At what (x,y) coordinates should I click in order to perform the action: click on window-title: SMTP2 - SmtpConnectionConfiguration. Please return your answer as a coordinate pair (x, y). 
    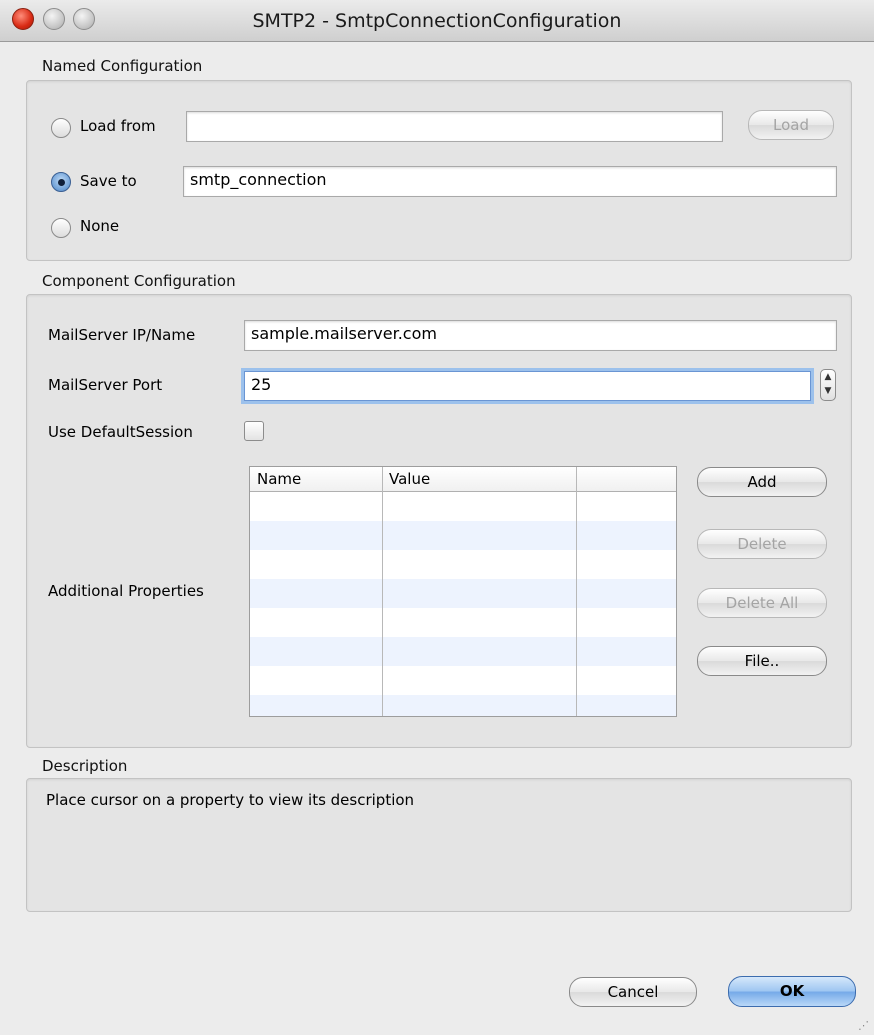
    Looking at the image, I should click on (437, 21).